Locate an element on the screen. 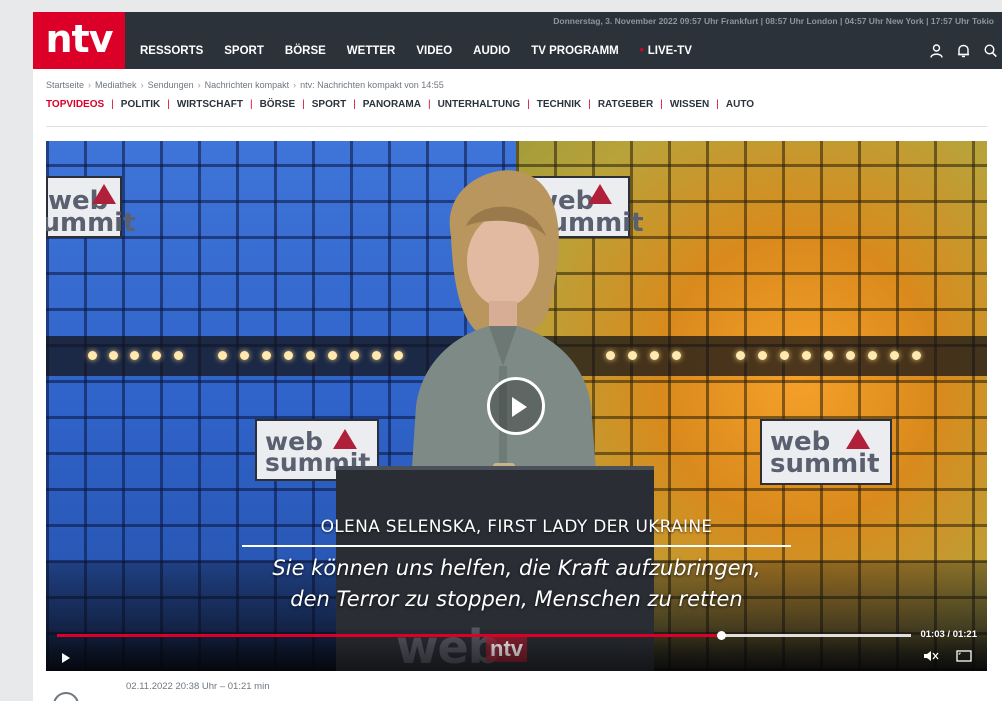  ntv-logo: ntv is located at coordinates (79, 40).